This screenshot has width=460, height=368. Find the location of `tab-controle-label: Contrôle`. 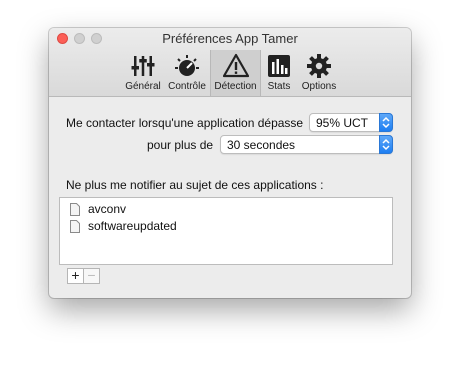

tab-controle-label: Contrôle is located at coordinates (187, 86).